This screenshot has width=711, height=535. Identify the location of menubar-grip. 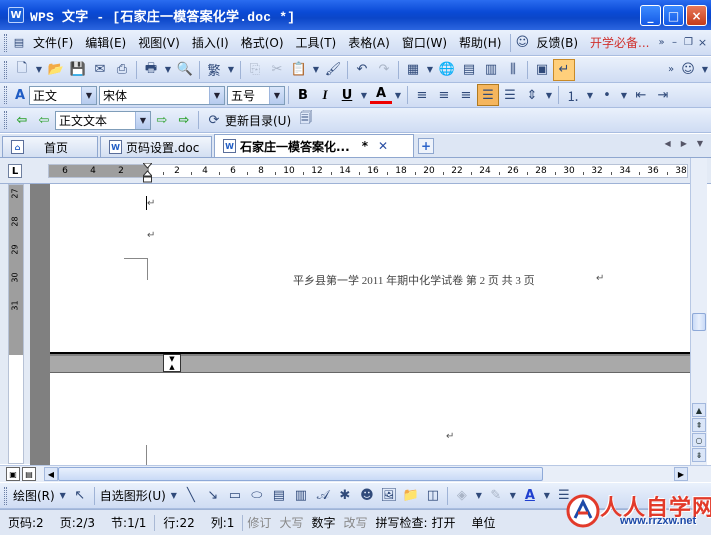
(5, 42).